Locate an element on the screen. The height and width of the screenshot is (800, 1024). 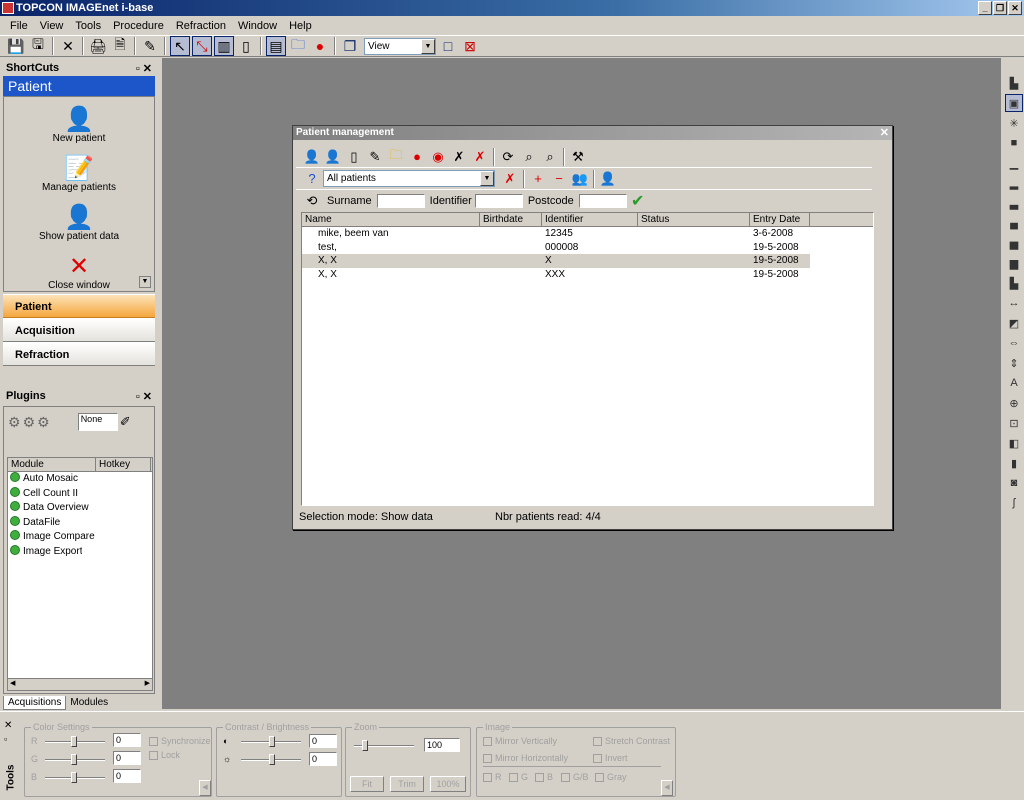
view-combo: View ▼ is located at coordinates (400, 46).